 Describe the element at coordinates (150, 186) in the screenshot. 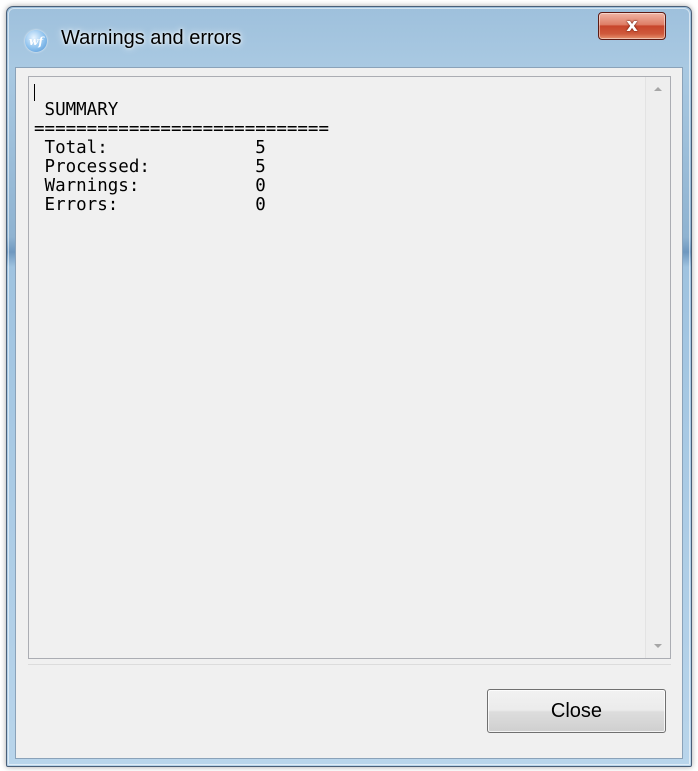

I see `log-line-warnings: Warnings: 0` at that location.